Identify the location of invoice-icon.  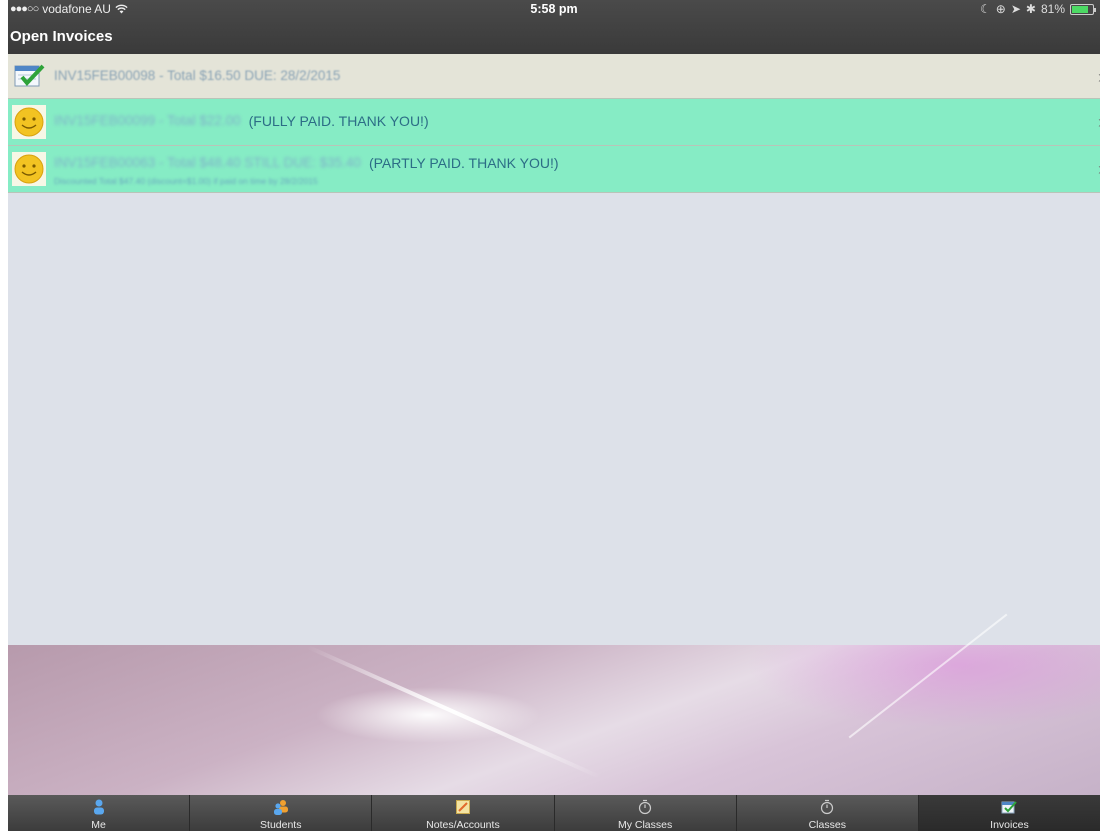
(1009, 807).